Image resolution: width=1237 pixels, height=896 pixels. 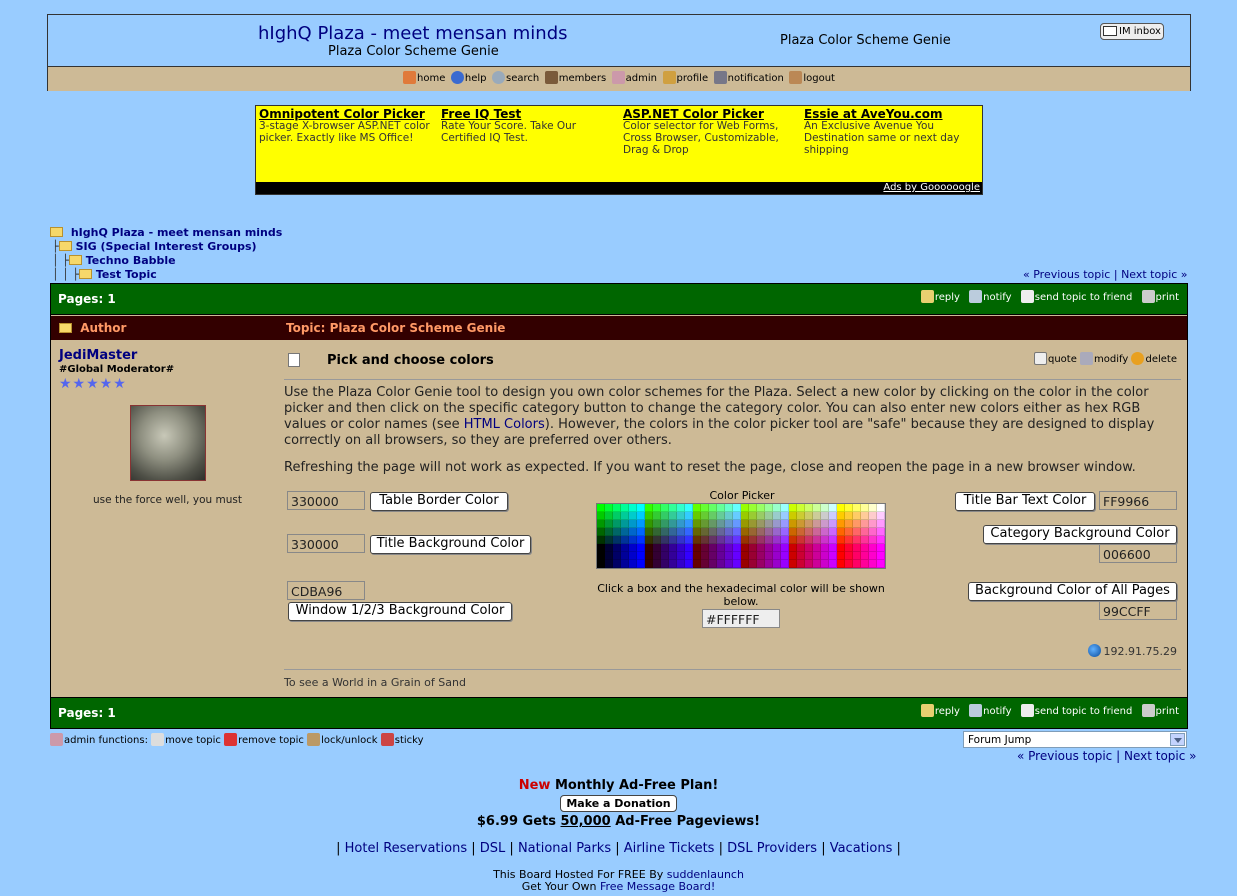 I want to click on notify-button: notify, so click(x=990, y=710).